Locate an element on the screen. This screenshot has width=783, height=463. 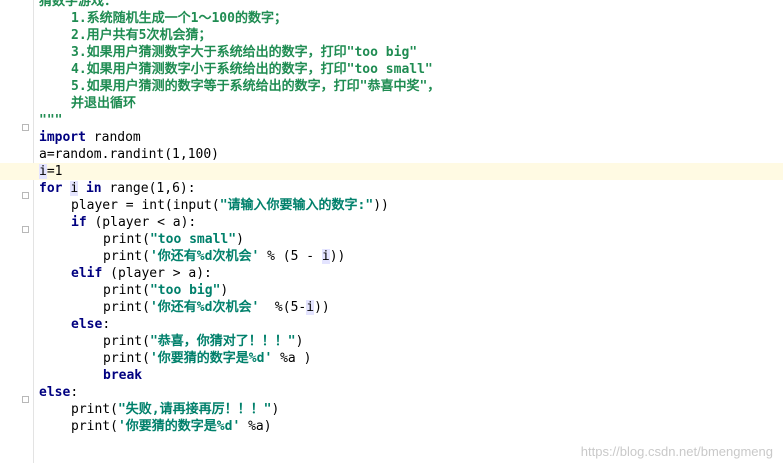
input-prompt-string: "请输入你要输入的数字:" is located at coordinates (296, 205).